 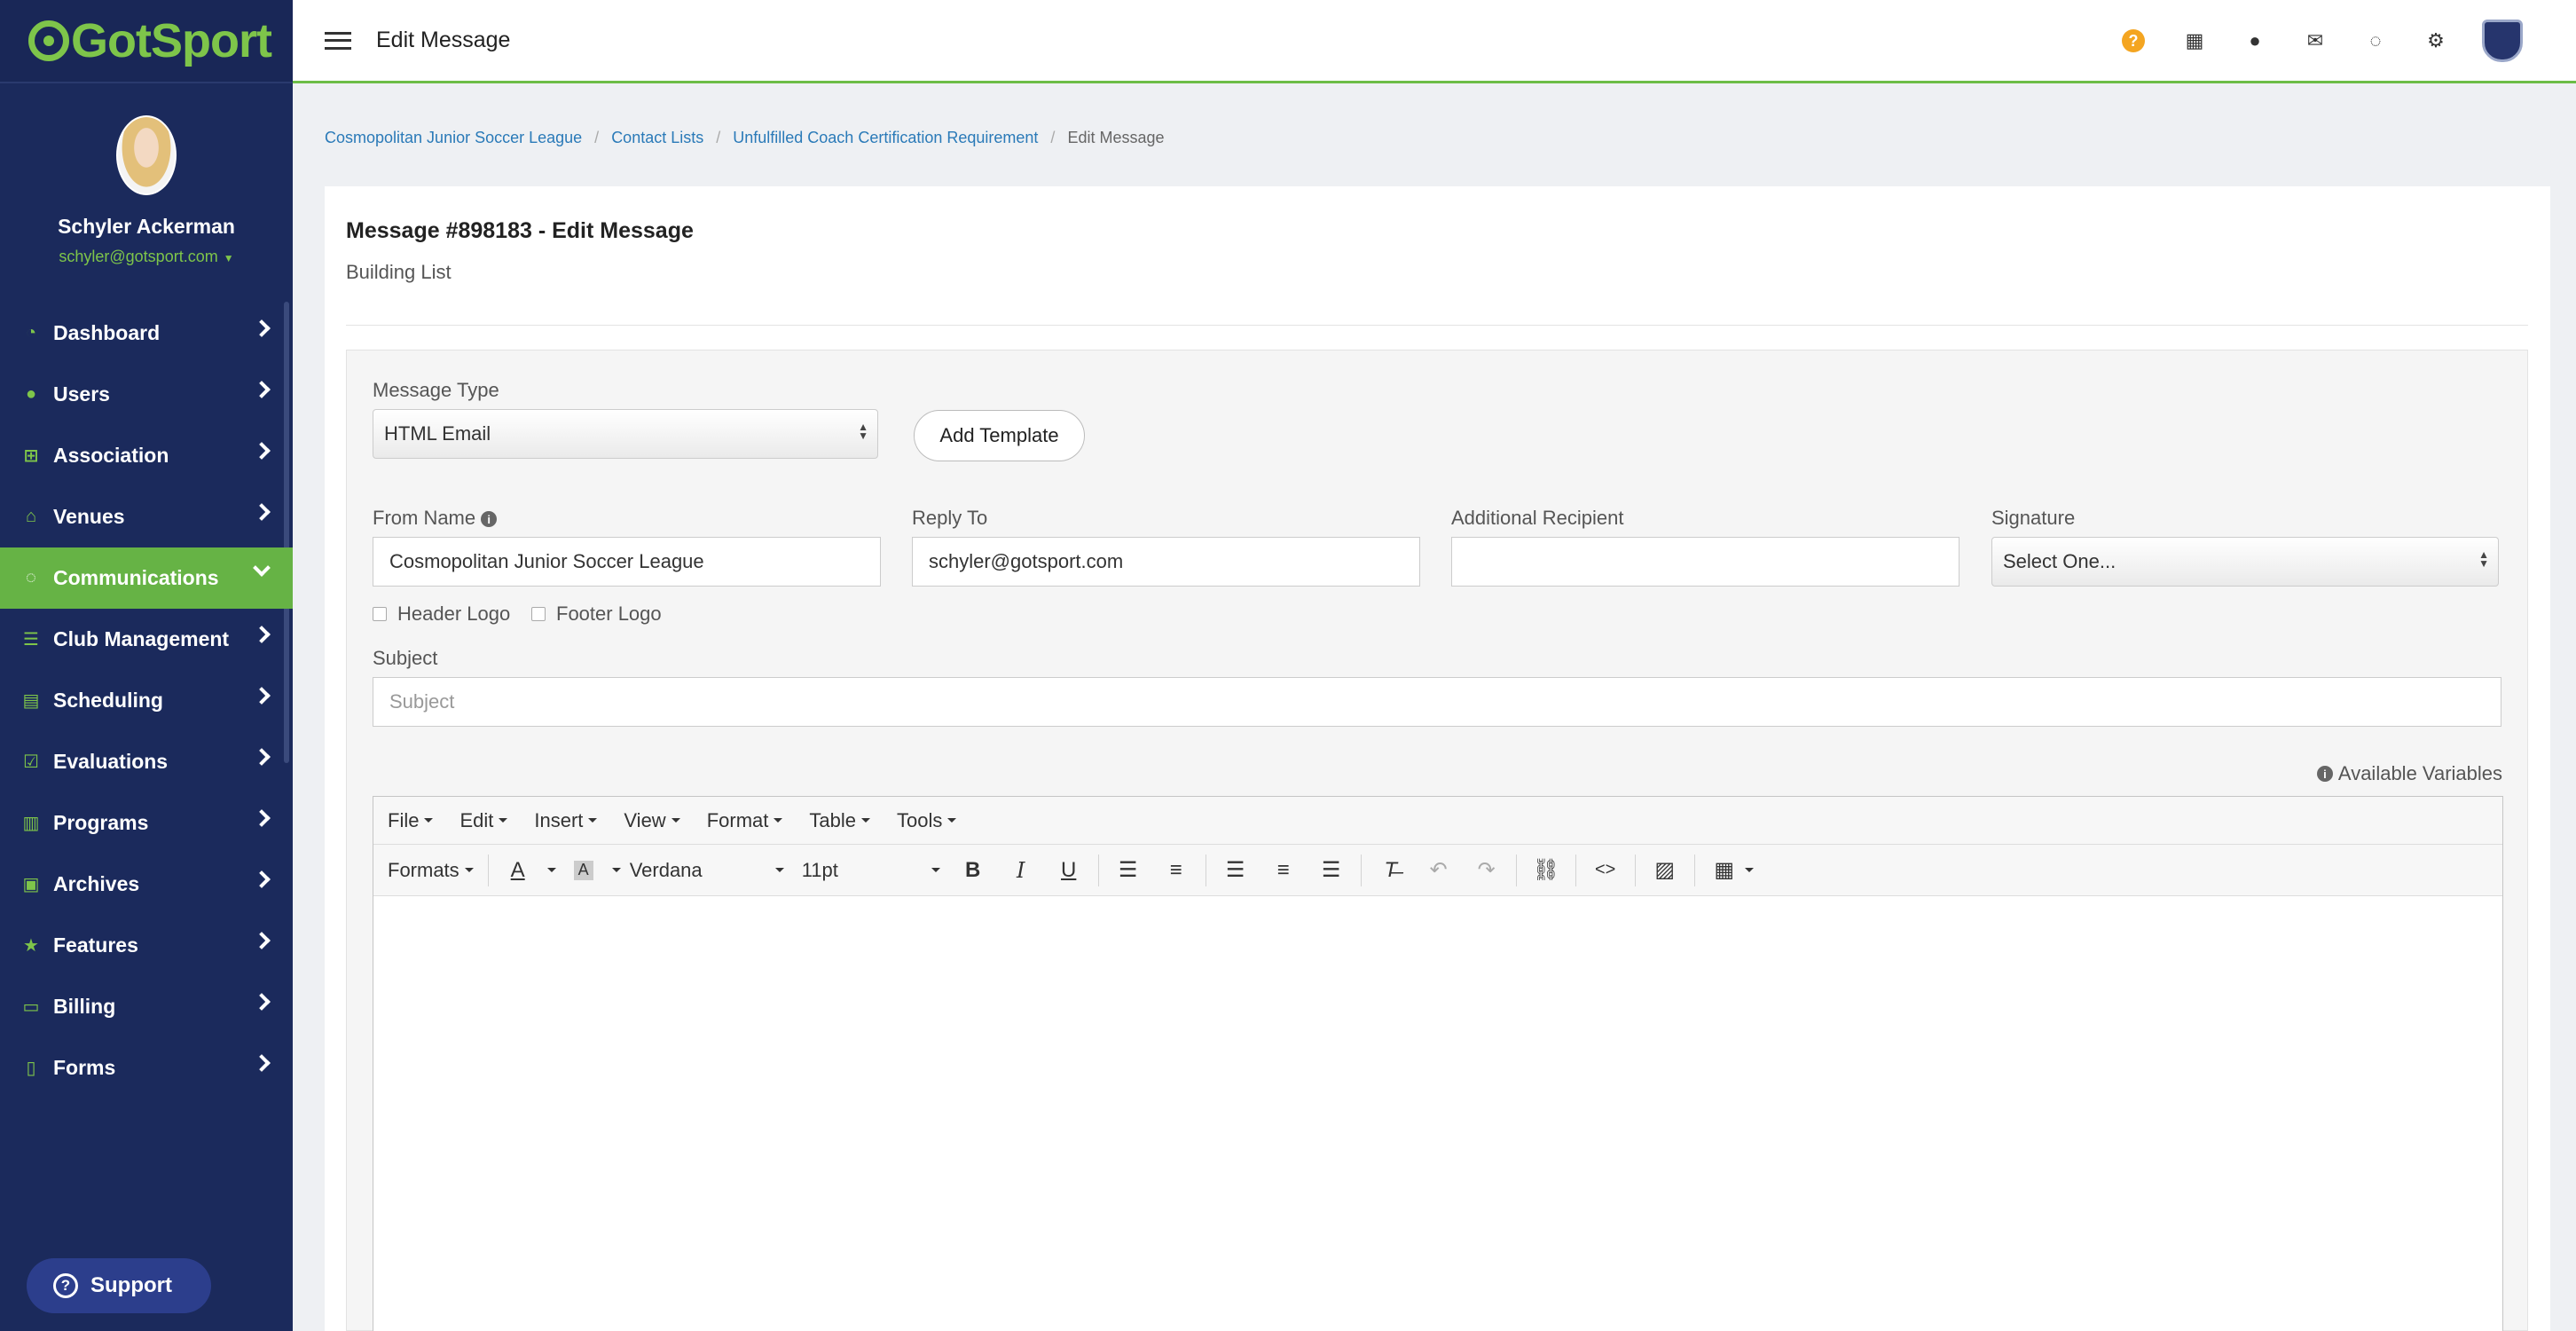 What do you see at coordinates (146, 945) in the screenshot?
I see `sidebar-item-features: ★ Features` at bounding box center [146, 945].